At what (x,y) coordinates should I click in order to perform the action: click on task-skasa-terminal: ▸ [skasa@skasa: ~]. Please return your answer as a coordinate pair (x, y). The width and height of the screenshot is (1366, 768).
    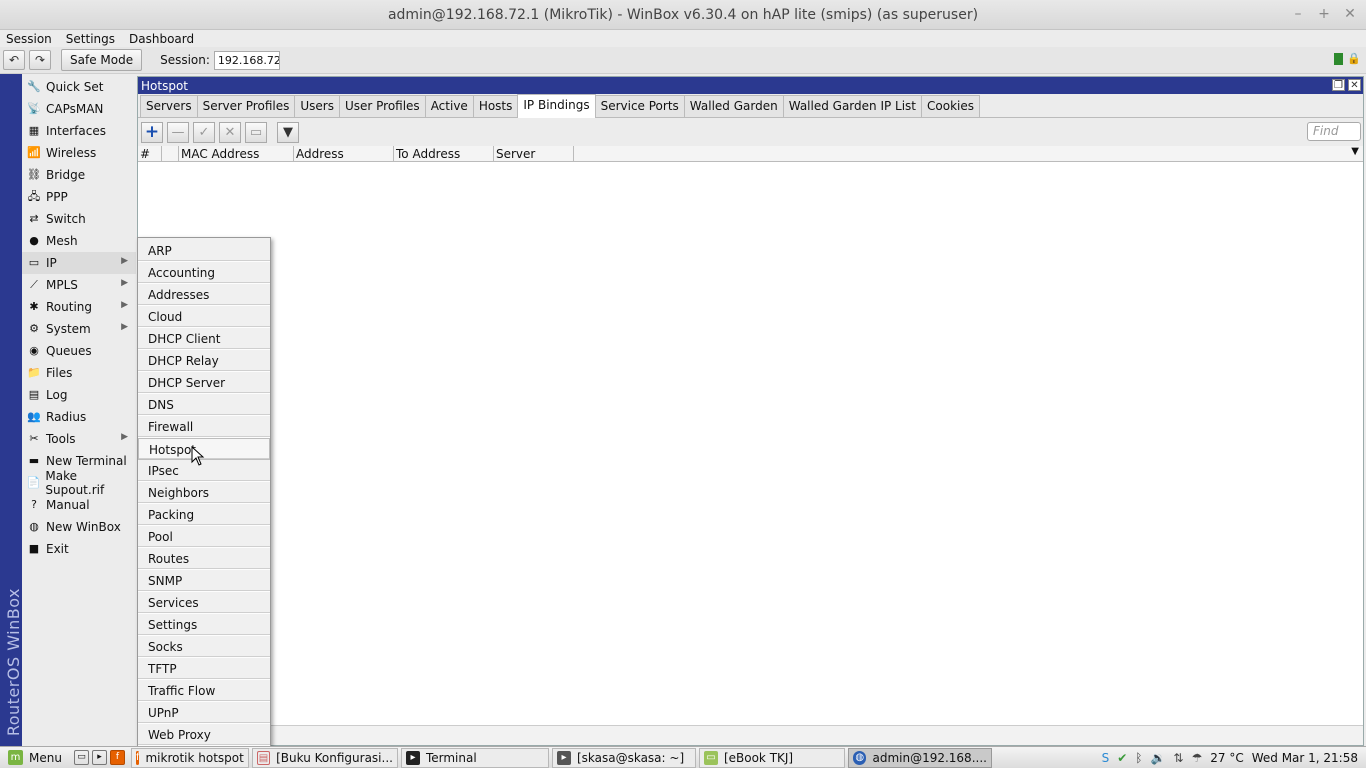
    Looking at the image, I should click on (623, 757).